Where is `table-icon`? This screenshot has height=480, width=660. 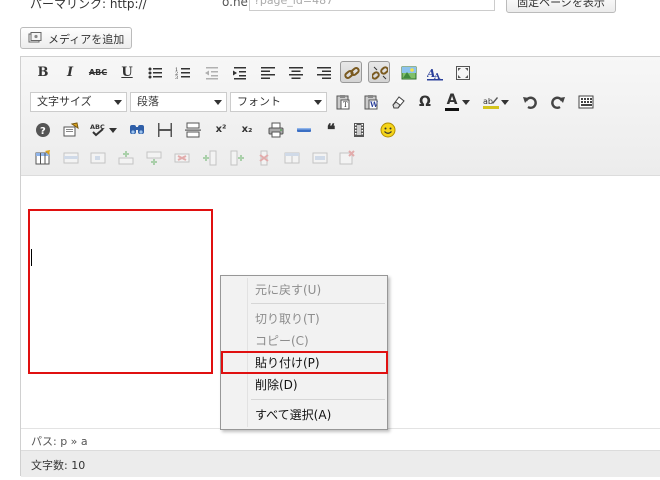 table-icon is located at coordinates (42, 157).